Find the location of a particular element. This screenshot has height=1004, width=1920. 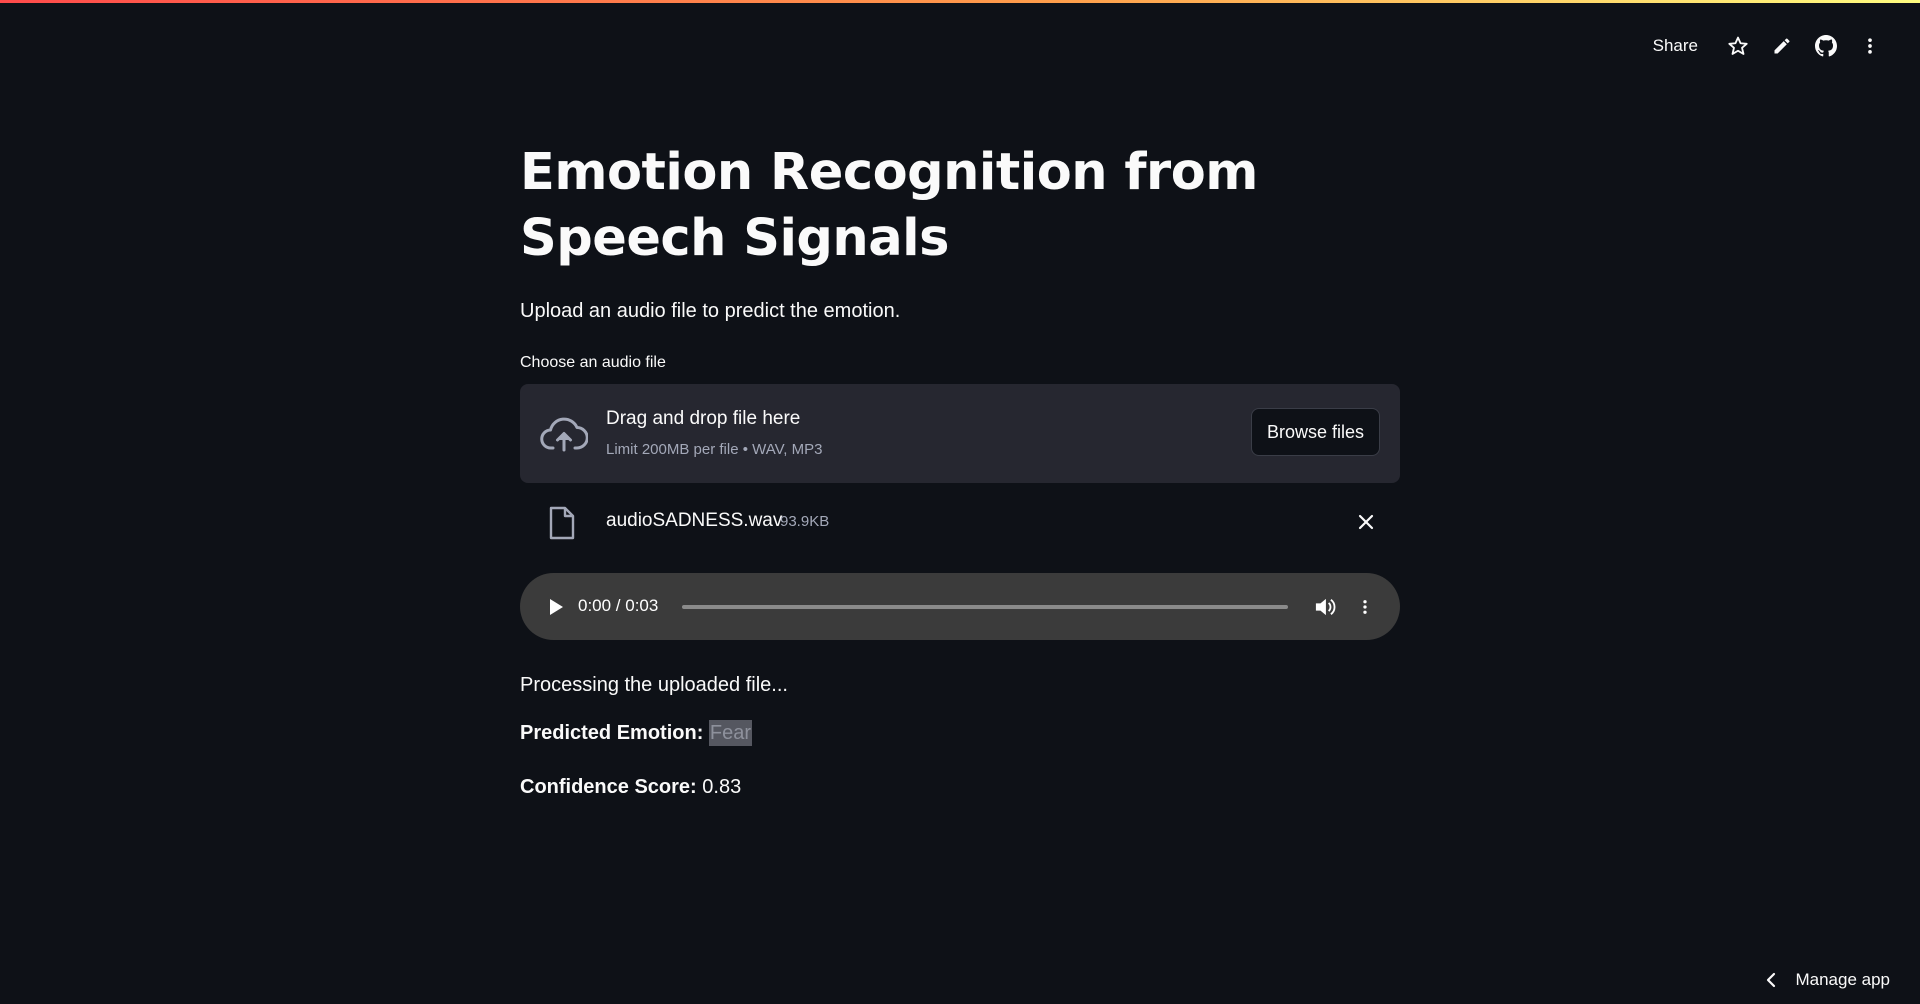

github-icon is located at coordinates (1826, 46).